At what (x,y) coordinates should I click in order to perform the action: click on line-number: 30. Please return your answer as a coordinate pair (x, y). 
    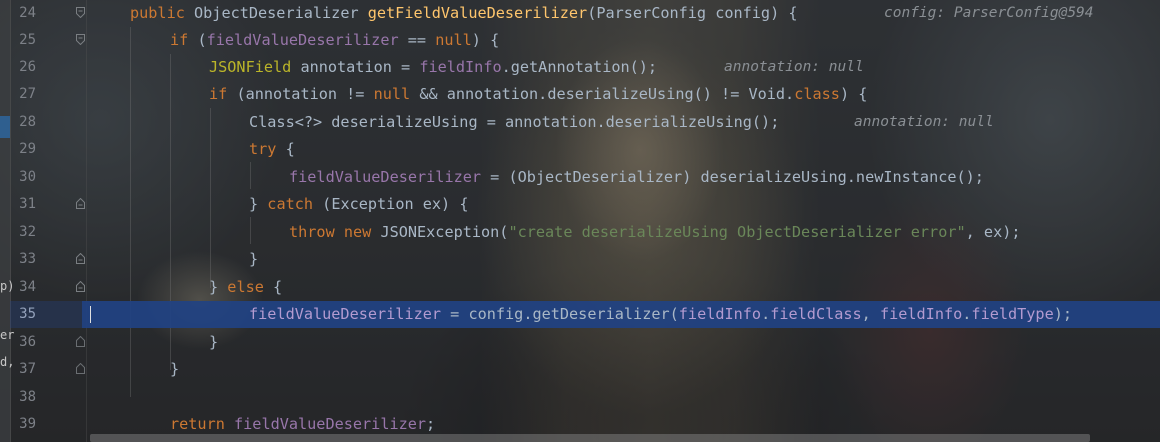
    Looking at the image, I should click on (23, 177).